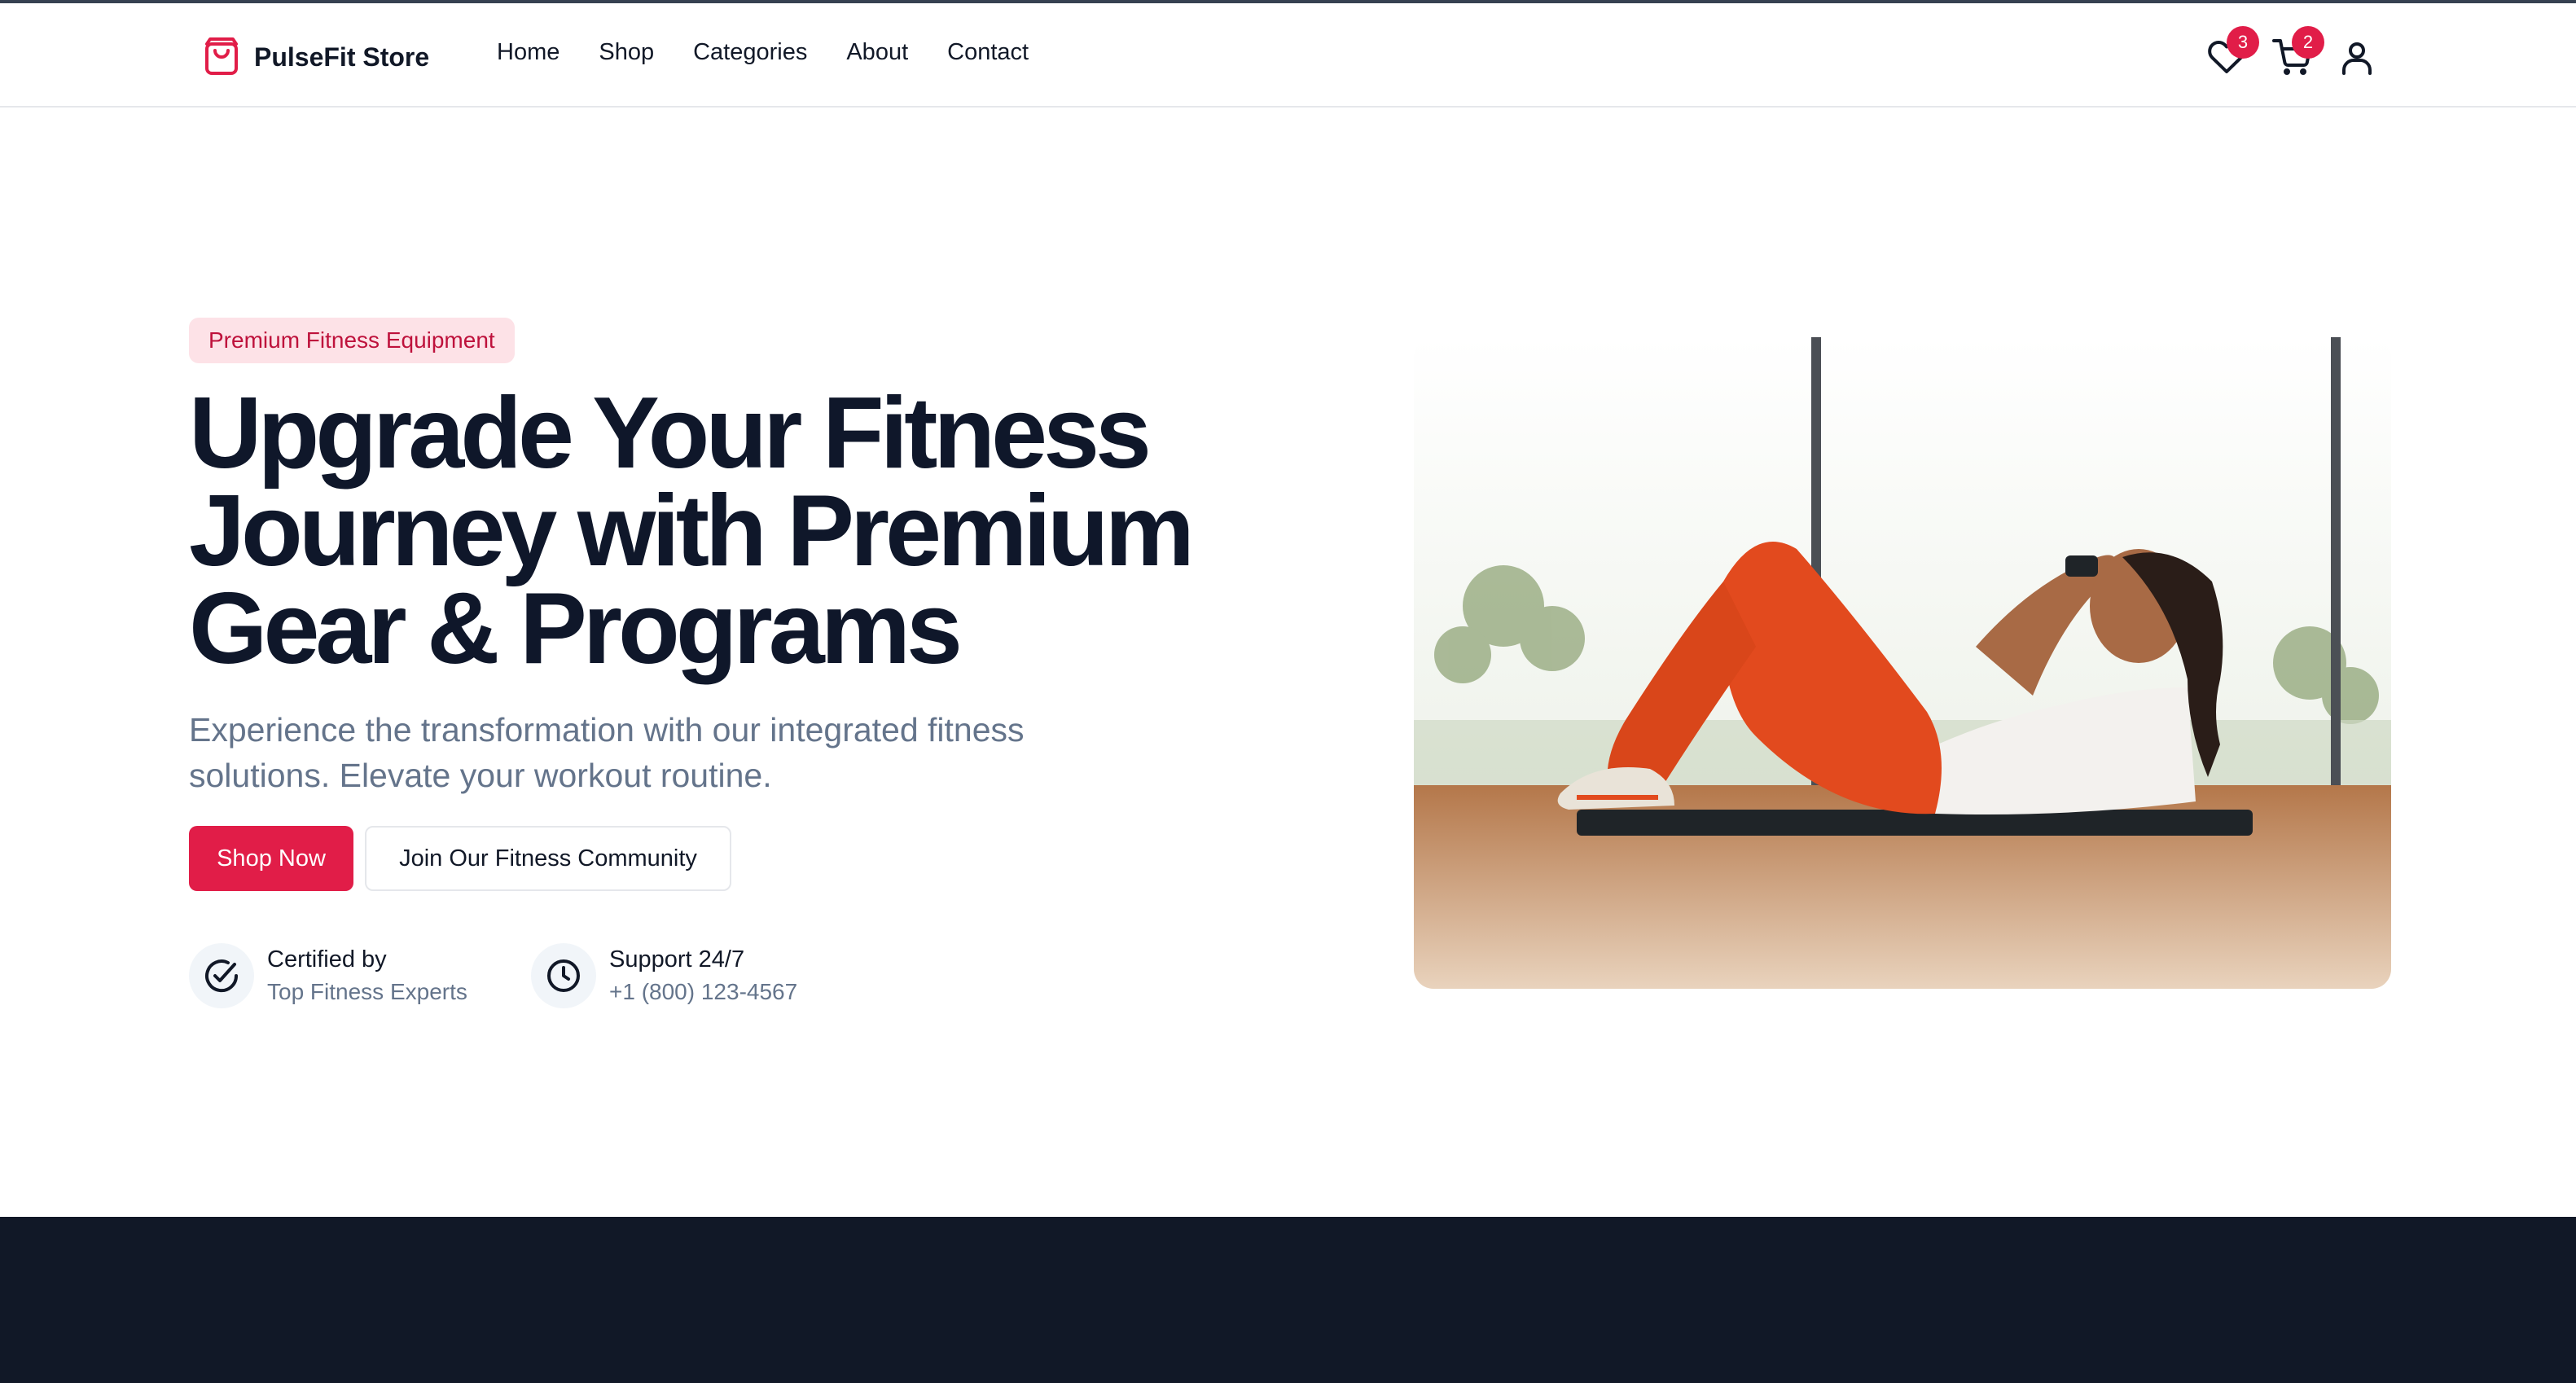 This screenshot has width=2576, height=1383. I want to click on support-icon-wrap, so click(563, 975).